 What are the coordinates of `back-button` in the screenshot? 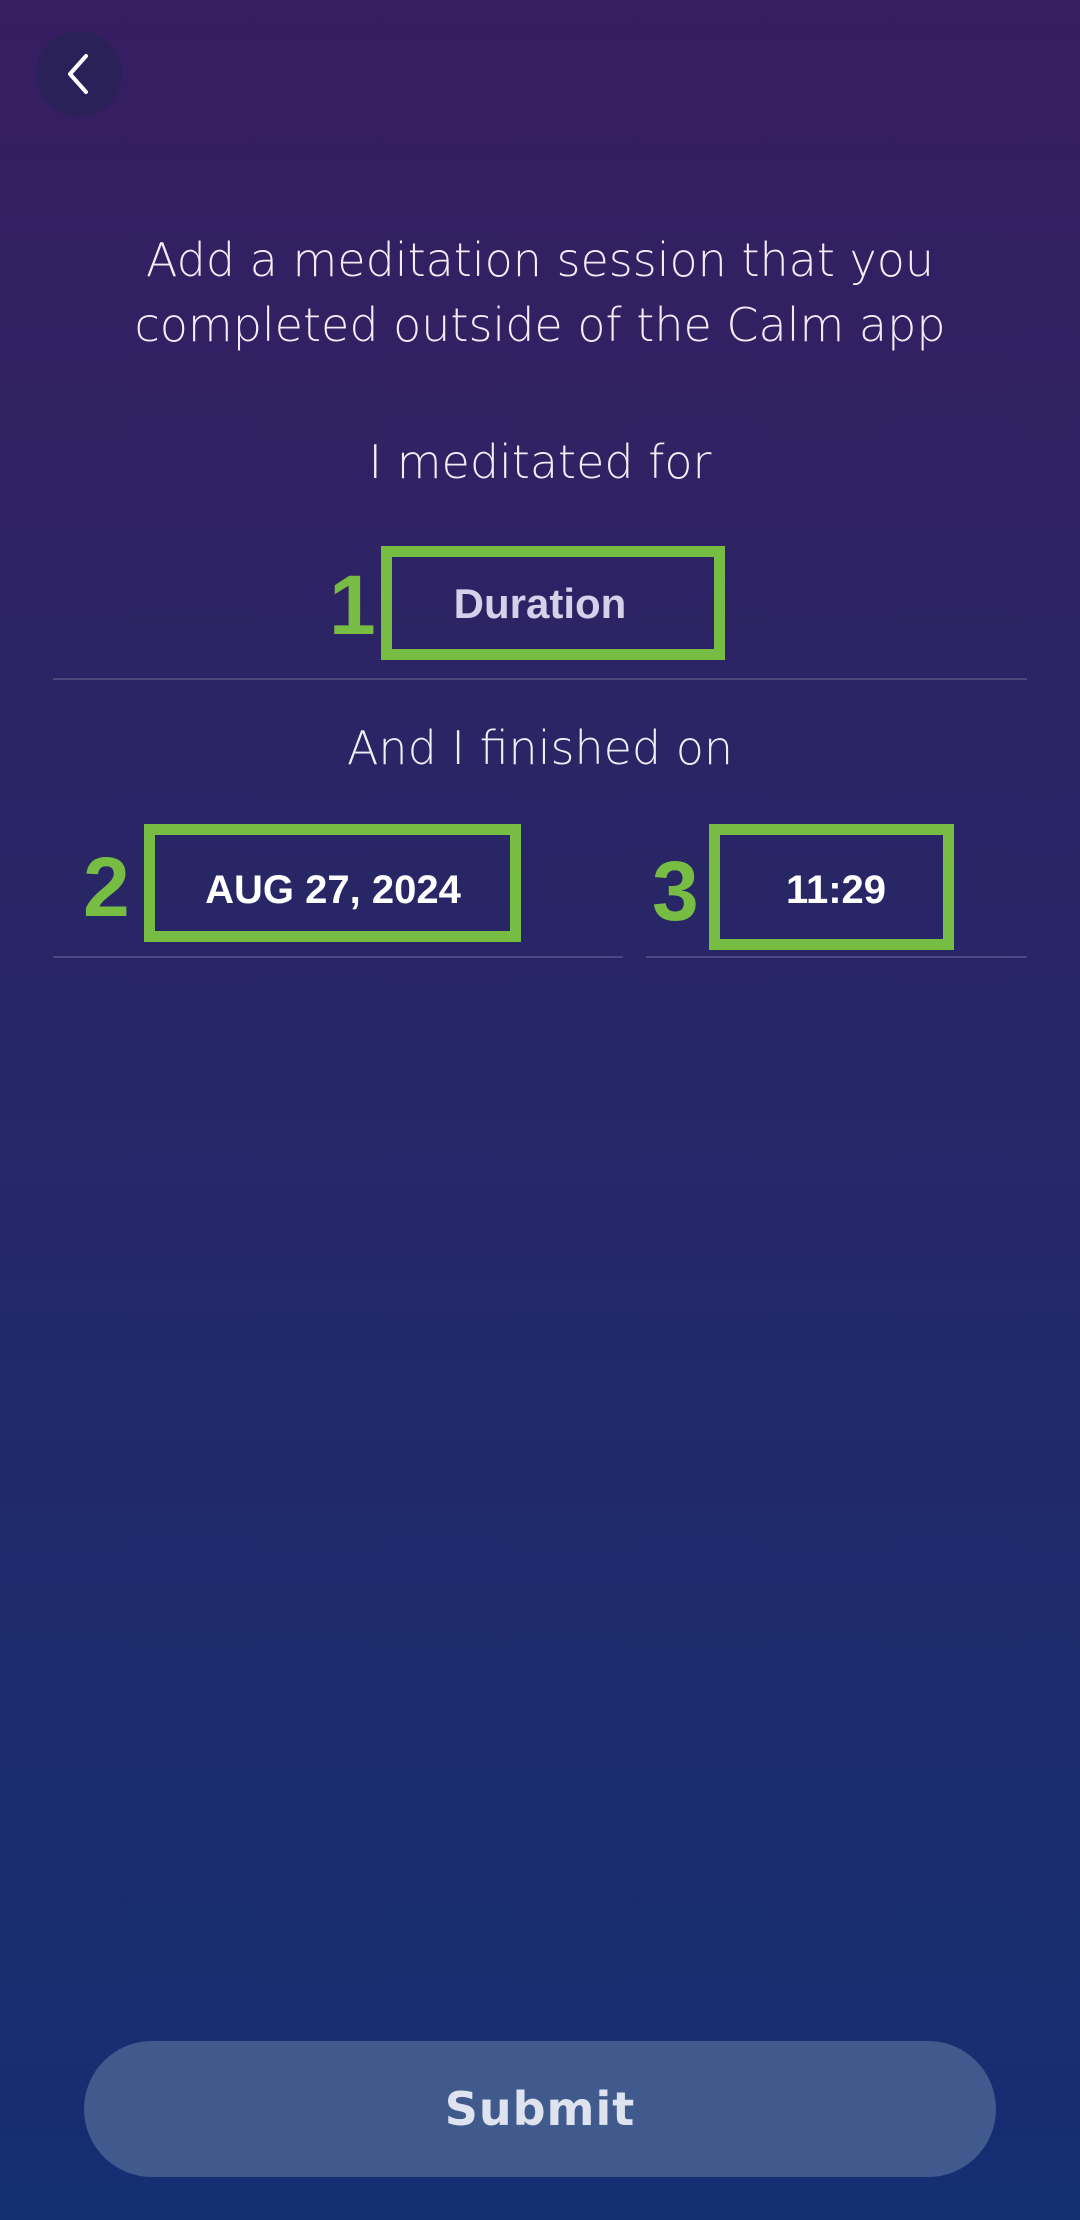 It's located at (79, 74).